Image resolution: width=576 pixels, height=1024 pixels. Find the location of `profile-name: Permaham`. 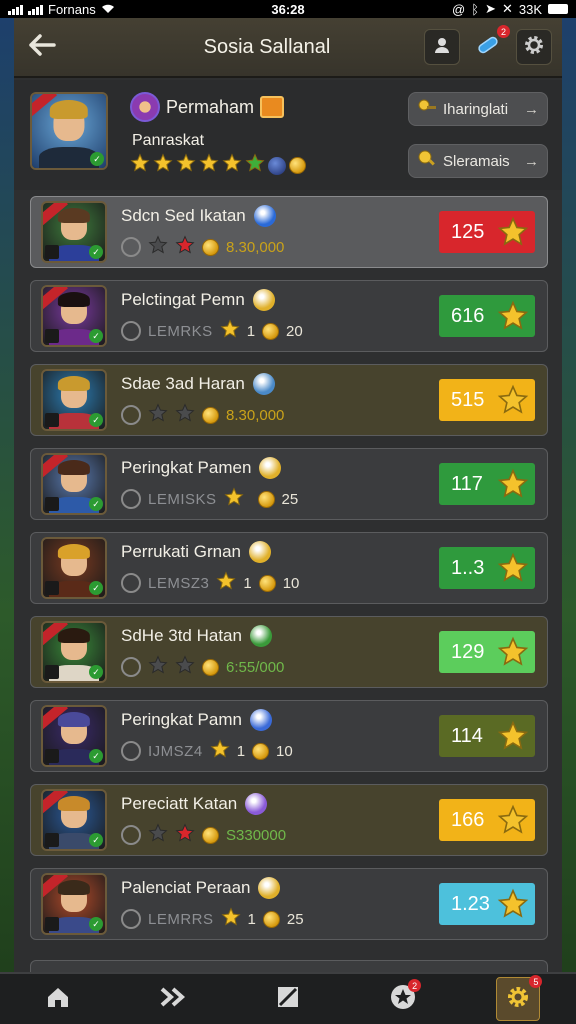

profile-name: Permaham is located at coordinates (210, 106).